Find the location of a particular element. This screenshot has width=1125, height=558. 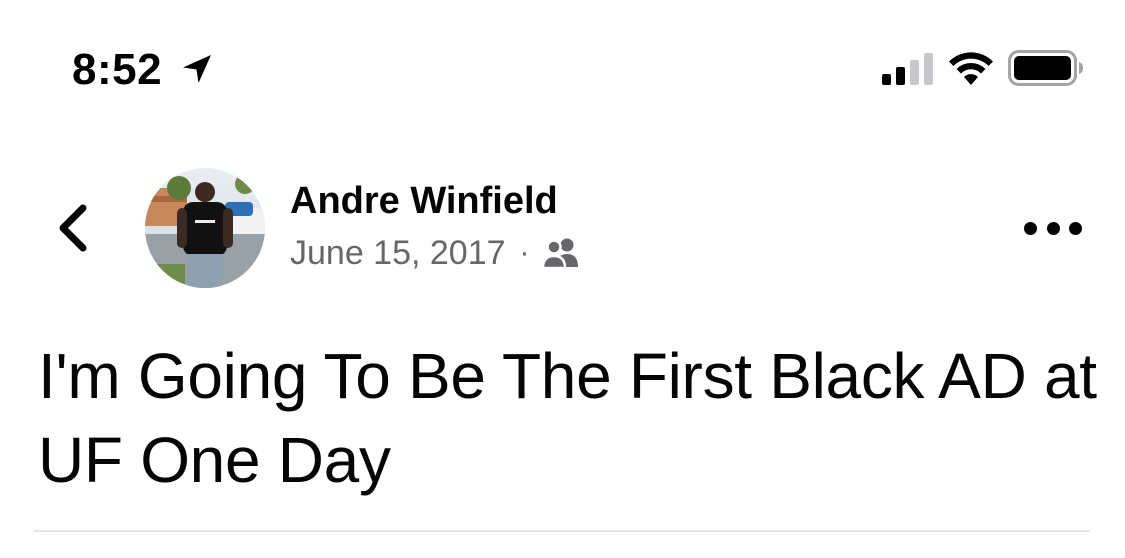

location-arrow-icon is located at coordinates (197, 69).